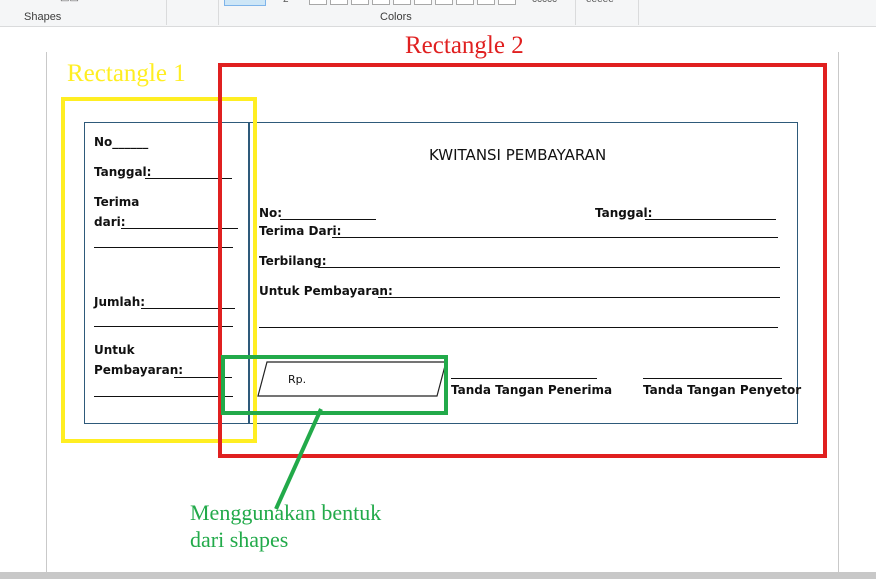  What do you see at coordinates (464, 45) in the screenshot?
I see `rectangle-2-label: Rectangle 2` at bounding box center [464, 45].